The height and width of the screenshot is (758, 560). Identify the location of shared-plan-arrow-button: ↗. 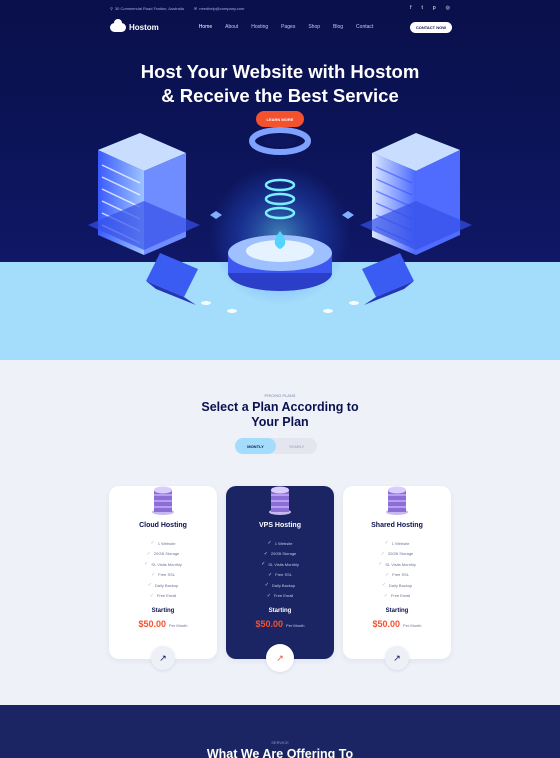
(397, 658).